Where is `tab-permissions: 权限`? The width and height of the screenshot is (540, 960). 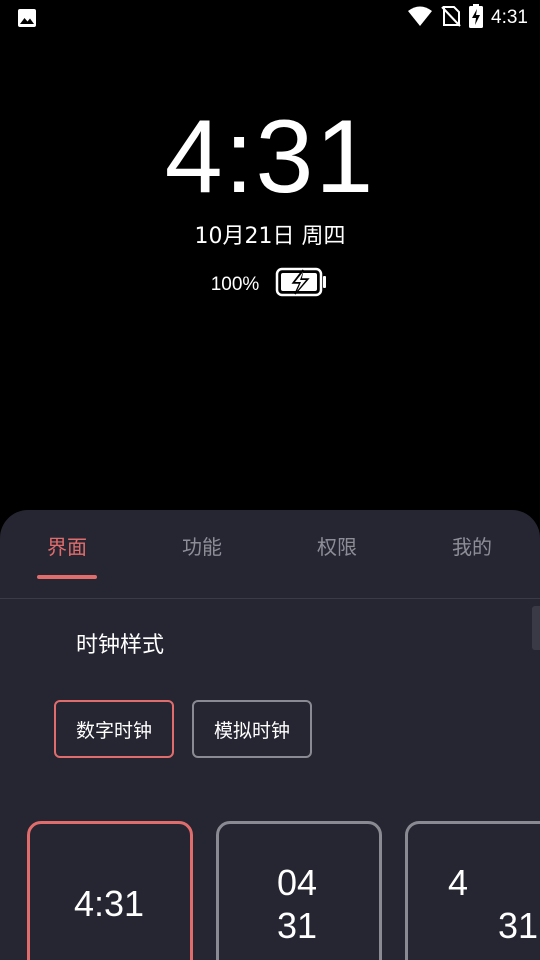 tab-permissions: 权限 is located at coordinates (337, 547).